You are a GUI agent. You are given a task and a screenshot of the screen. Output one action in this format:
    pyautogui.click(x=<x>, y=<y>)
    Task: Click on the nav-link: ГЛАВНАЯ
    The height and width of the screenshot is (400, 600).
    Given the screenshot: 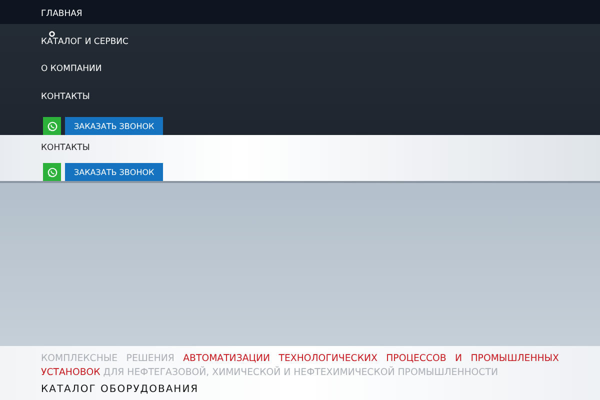 What is the action you would take?
    pyautogui.click(x=61, y=20)
    